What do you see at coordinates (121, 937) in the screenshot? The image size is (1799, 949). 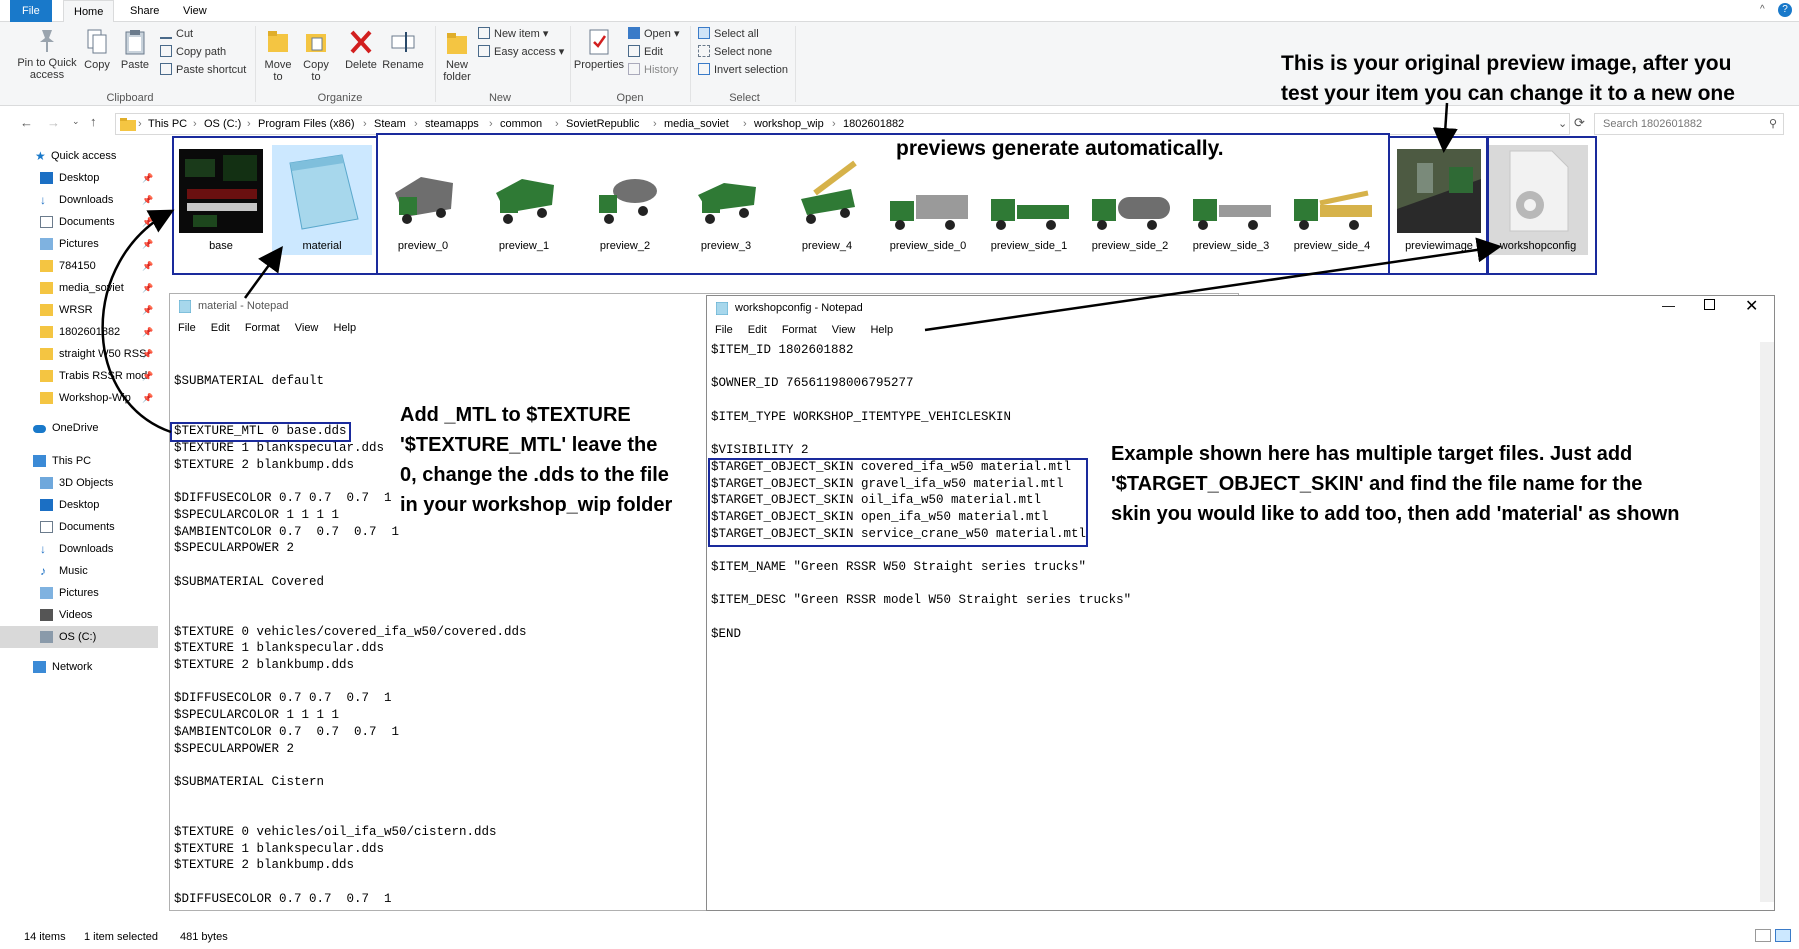 I see `status-selected: 1 item selected` at bounding box center [121, 937].